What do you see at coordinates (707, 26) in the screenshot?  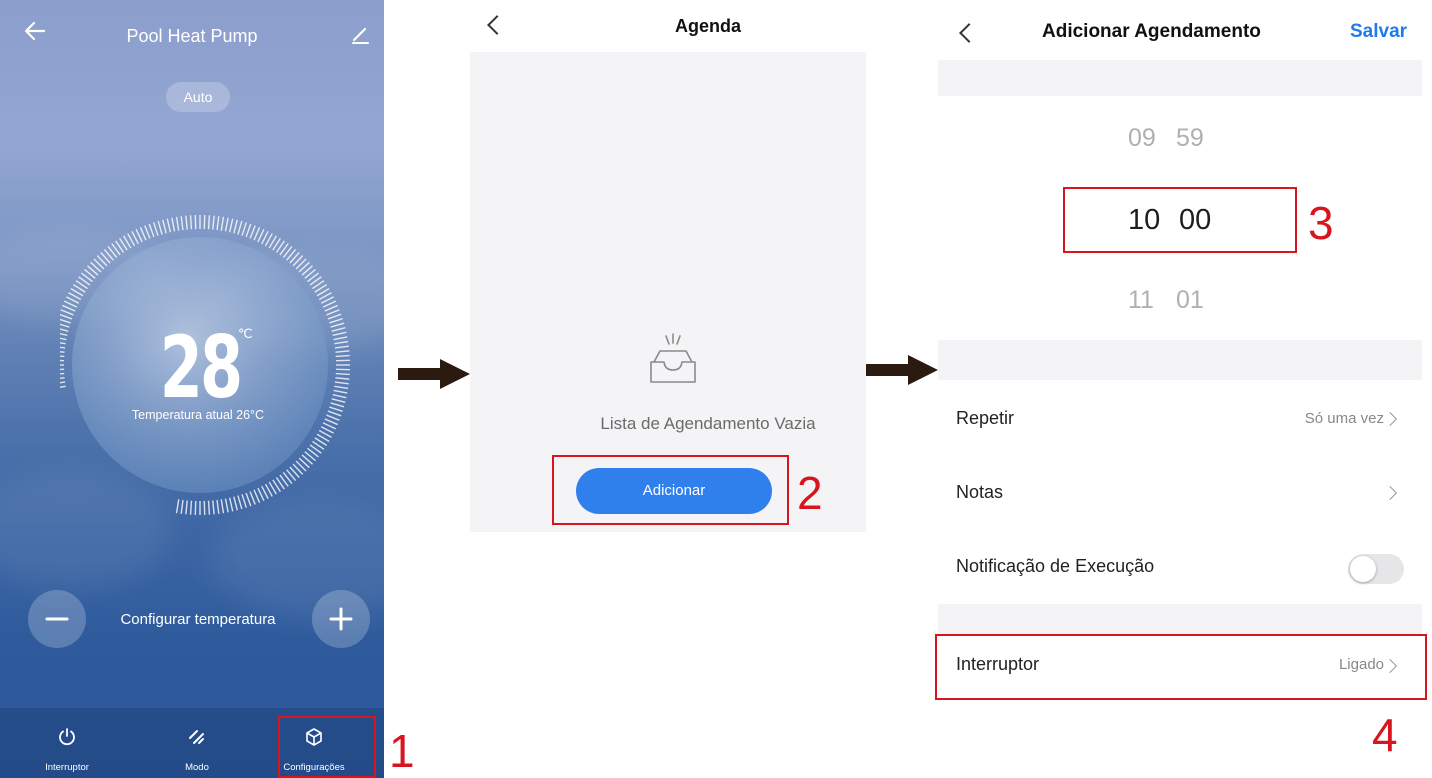 I see `screen-title: Agenda` at bounding box center [707, 26].